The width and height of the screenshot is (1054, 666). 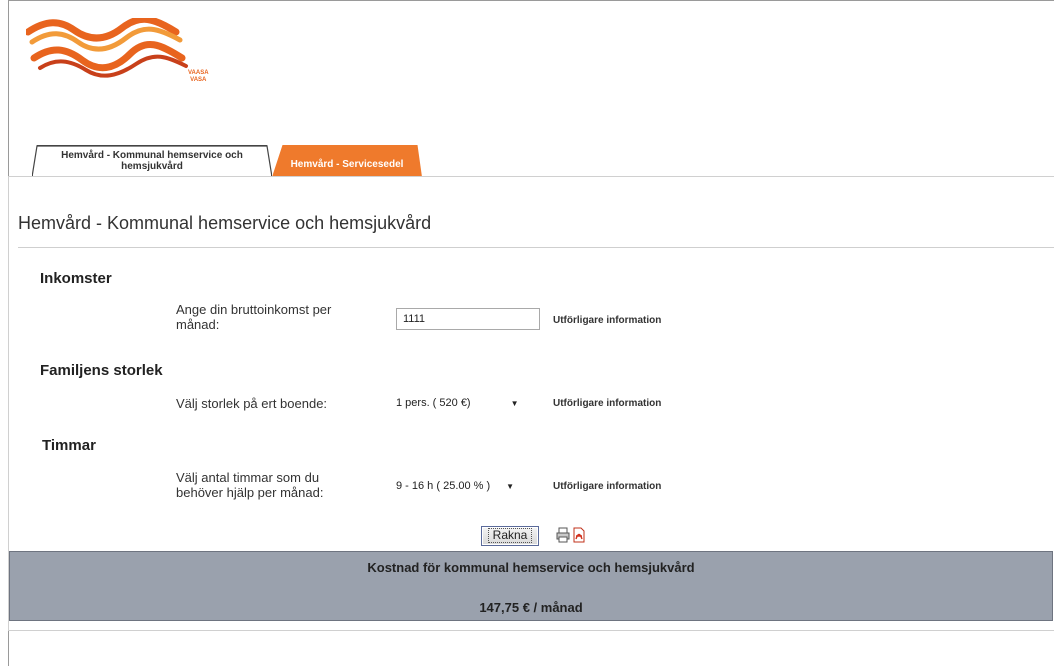 I want to click on income-more-info-link: Utförligare information, so click(x=607, y=320).